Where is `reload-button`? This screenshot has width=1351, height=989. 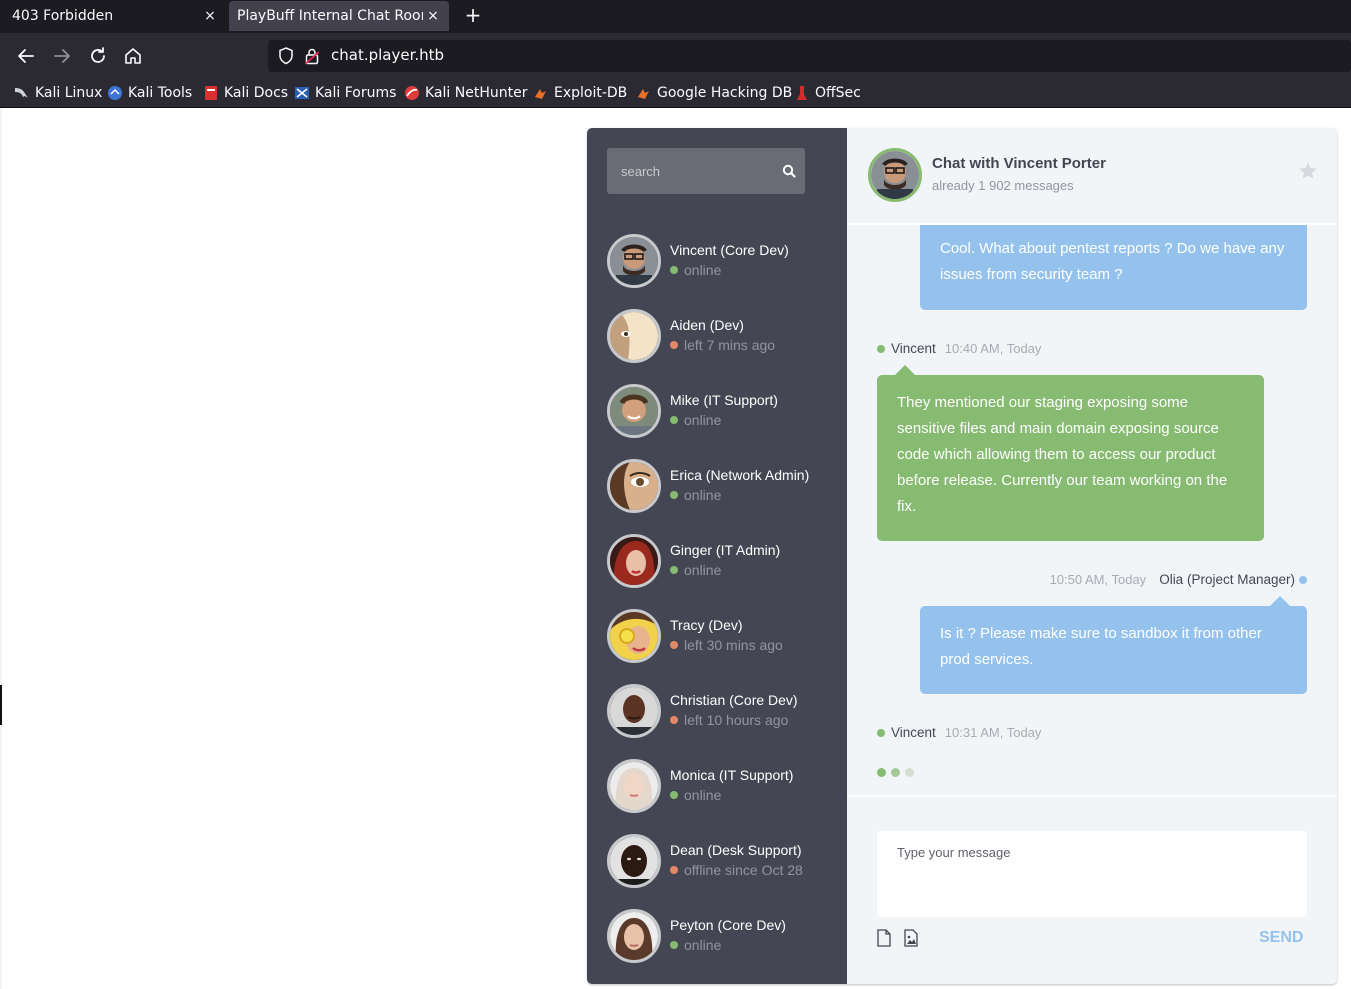
reload-button is located at coordinates (98, 56).